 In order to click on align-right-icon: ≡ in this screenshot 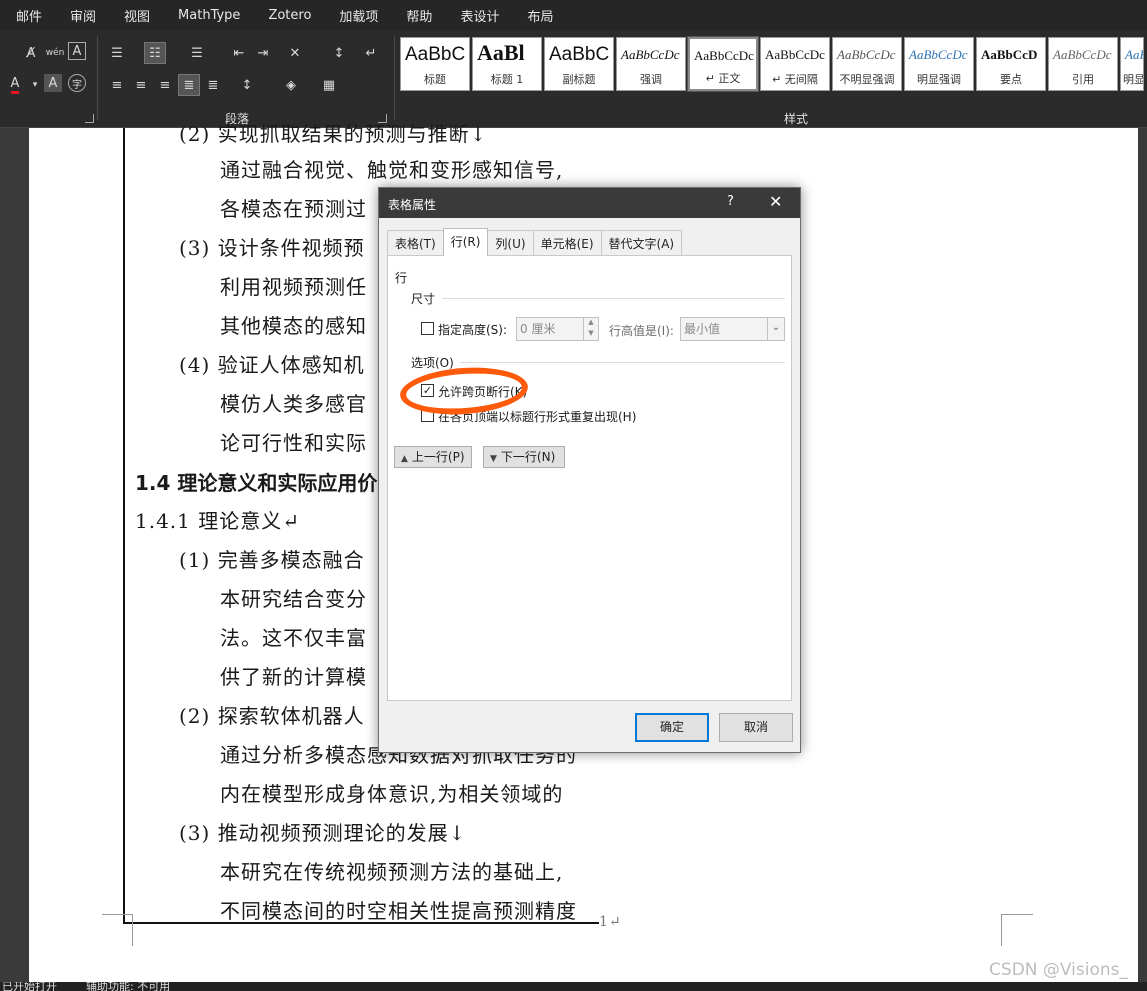, I will do `click(165, 85)`.